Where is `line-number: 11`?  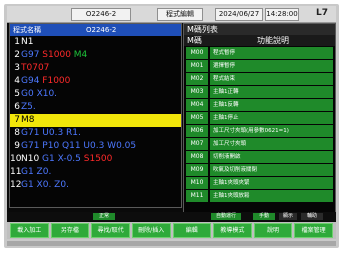
line-number: 11 is located at coordinates (16, 172).